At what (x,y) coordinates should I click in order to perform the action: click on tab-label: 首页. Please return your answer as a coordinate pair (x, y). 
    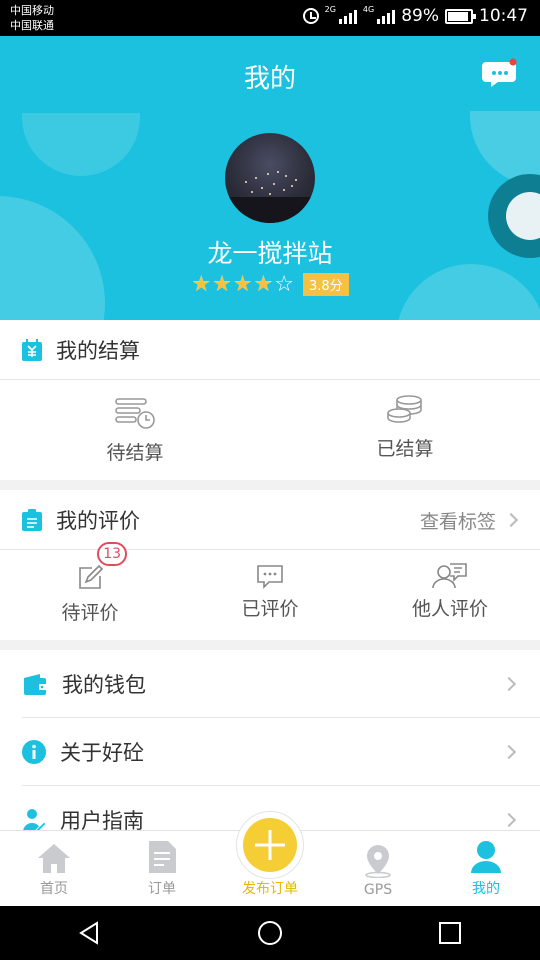
    Looking at the image, I should click on (54, 889).